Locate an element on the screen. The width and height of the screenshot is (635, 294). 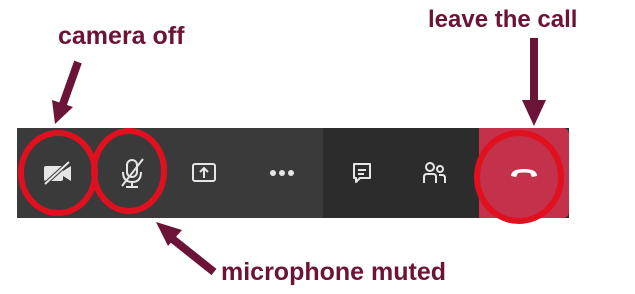
mic-muted-icon is located at coordinates (132, 173).